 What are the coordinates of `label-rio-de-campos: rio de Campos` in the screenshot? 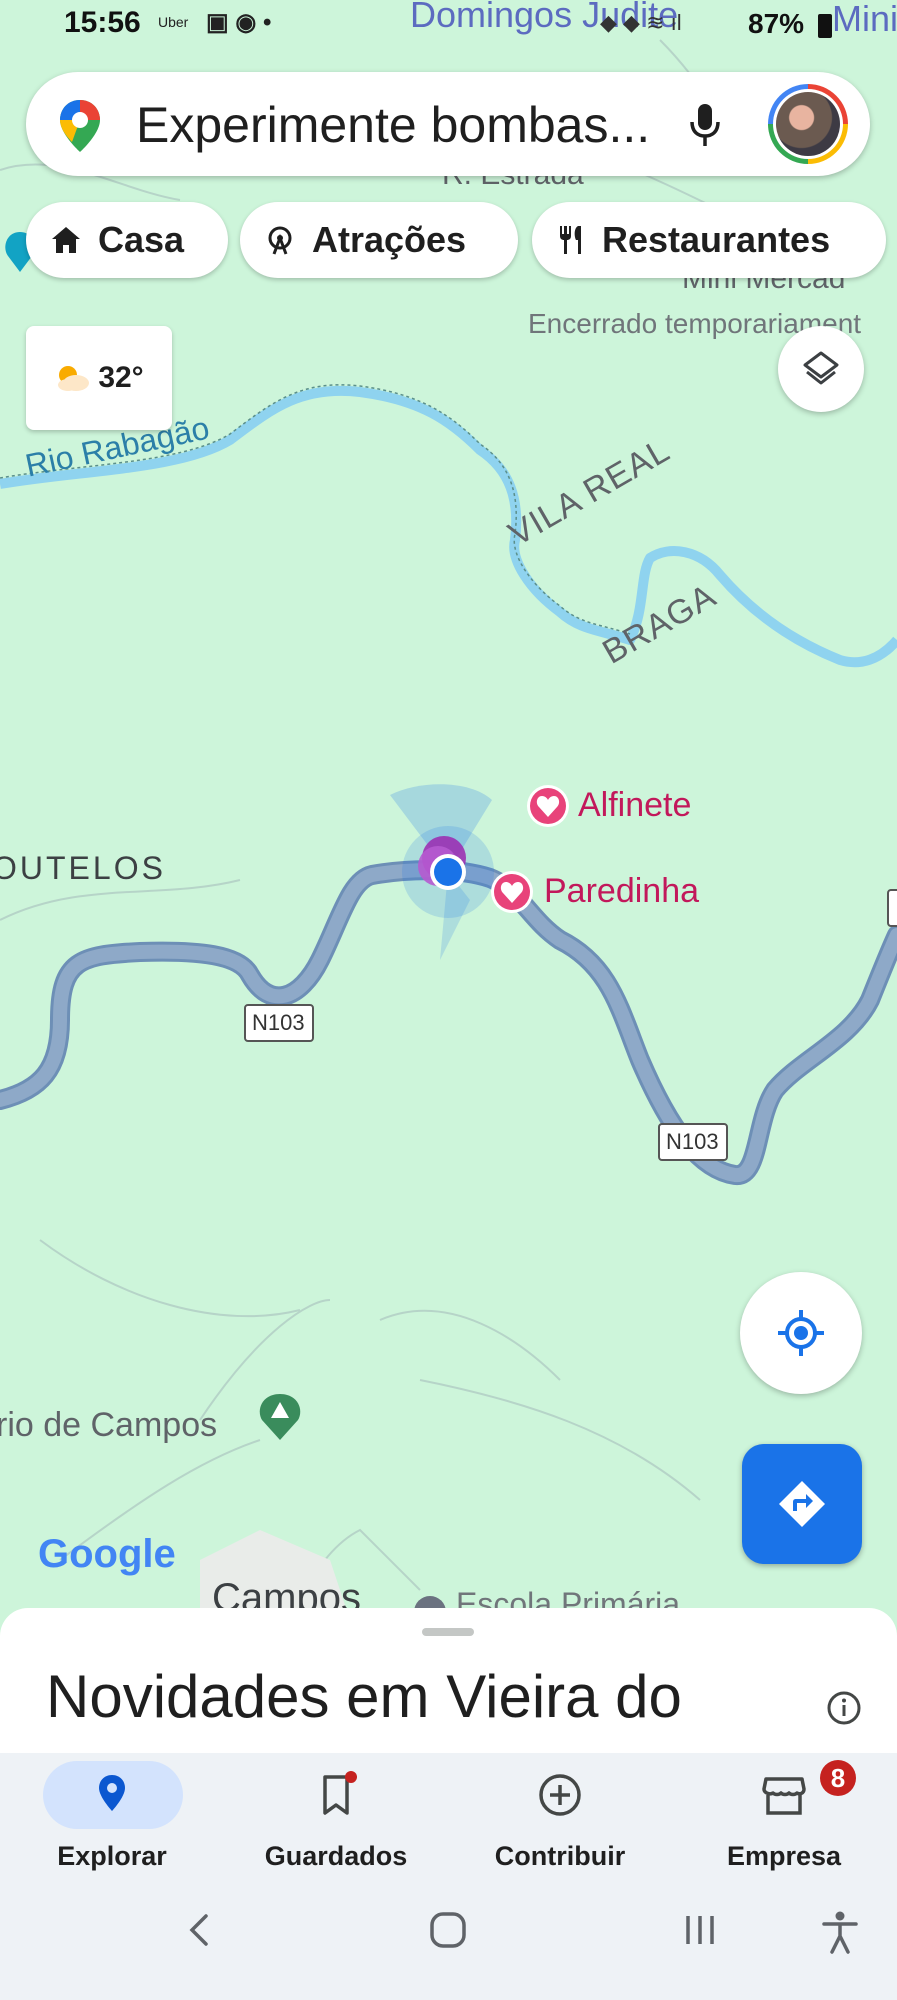 It's located at (108, 1425).